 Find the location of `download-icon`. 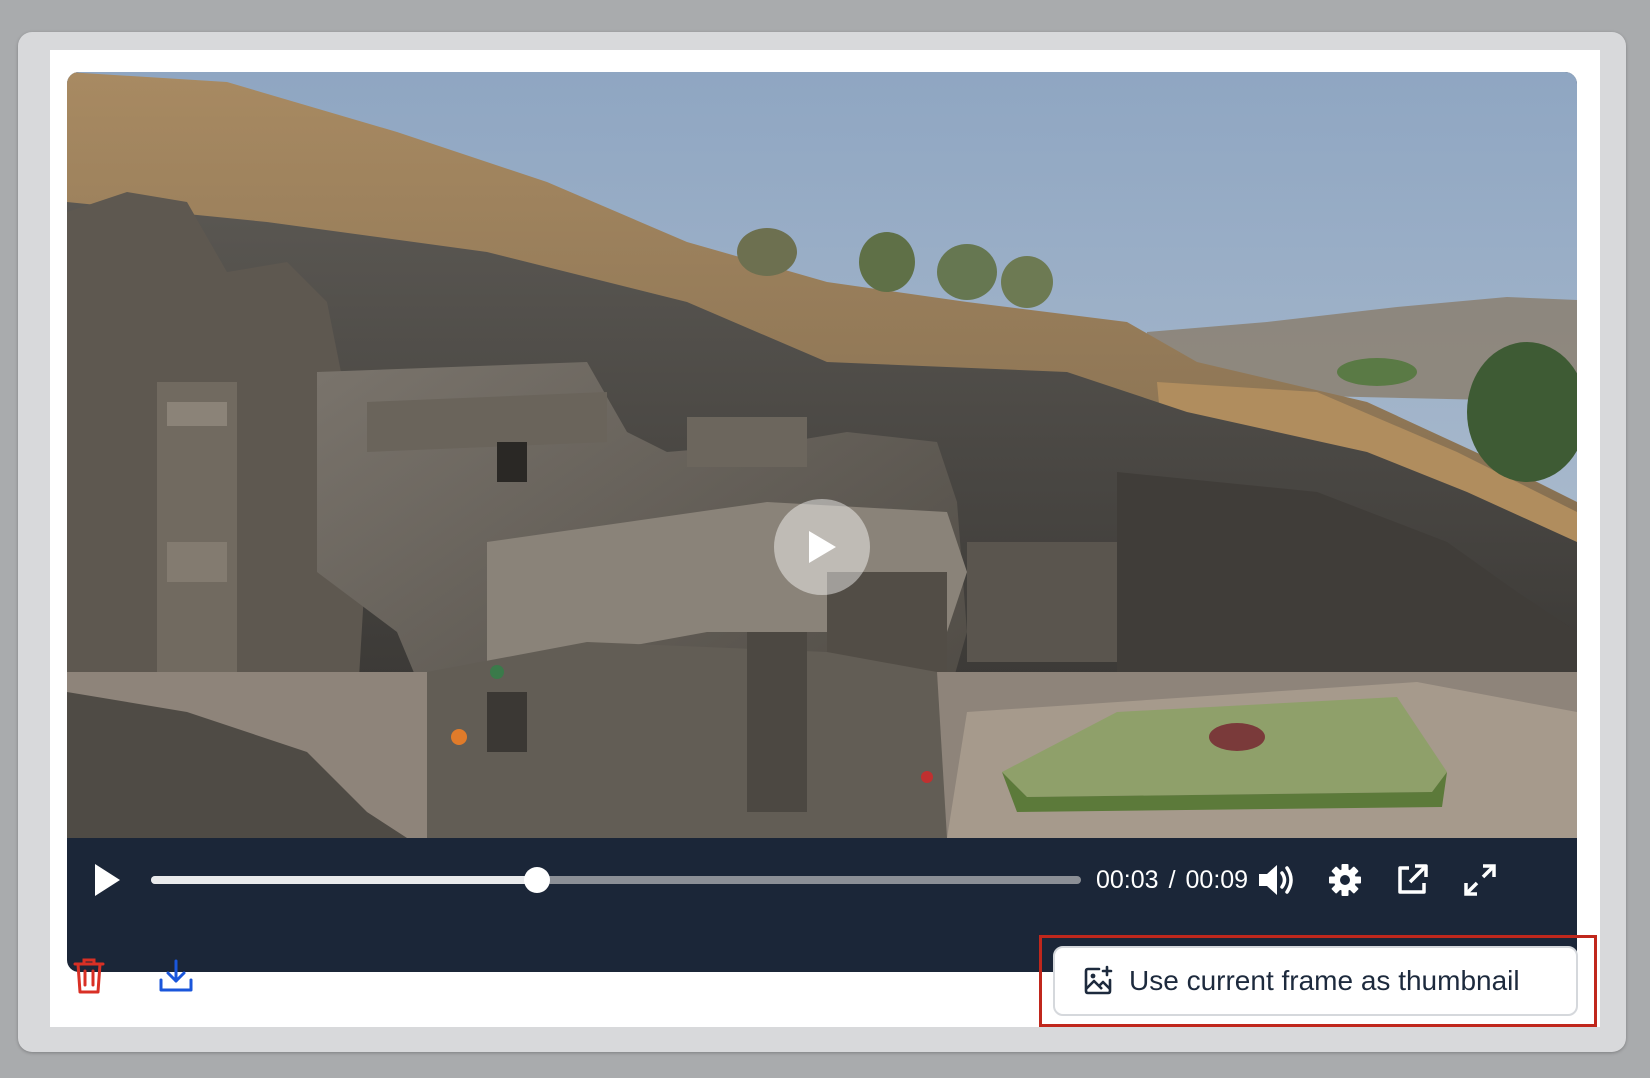

download-icon is located at coordinates (176, 975).